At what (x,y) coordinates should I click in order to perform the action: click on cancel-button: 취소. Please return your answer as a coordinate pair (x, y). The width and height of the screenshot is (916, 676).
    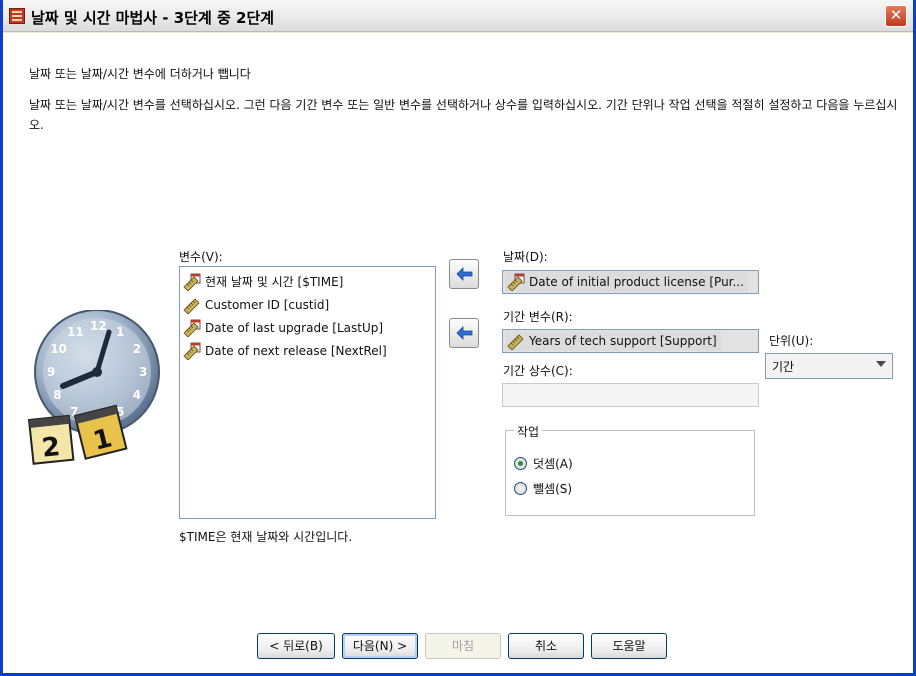
    Looking at the image, I should click on (546, 646).